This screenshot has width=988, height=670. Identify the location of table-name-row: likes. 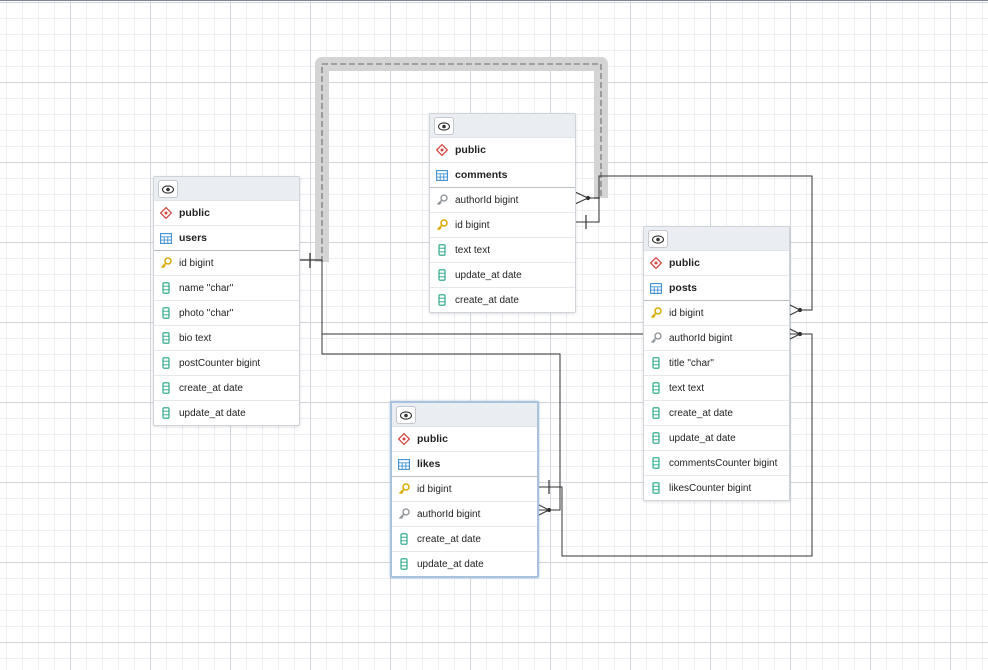
(464, 464).